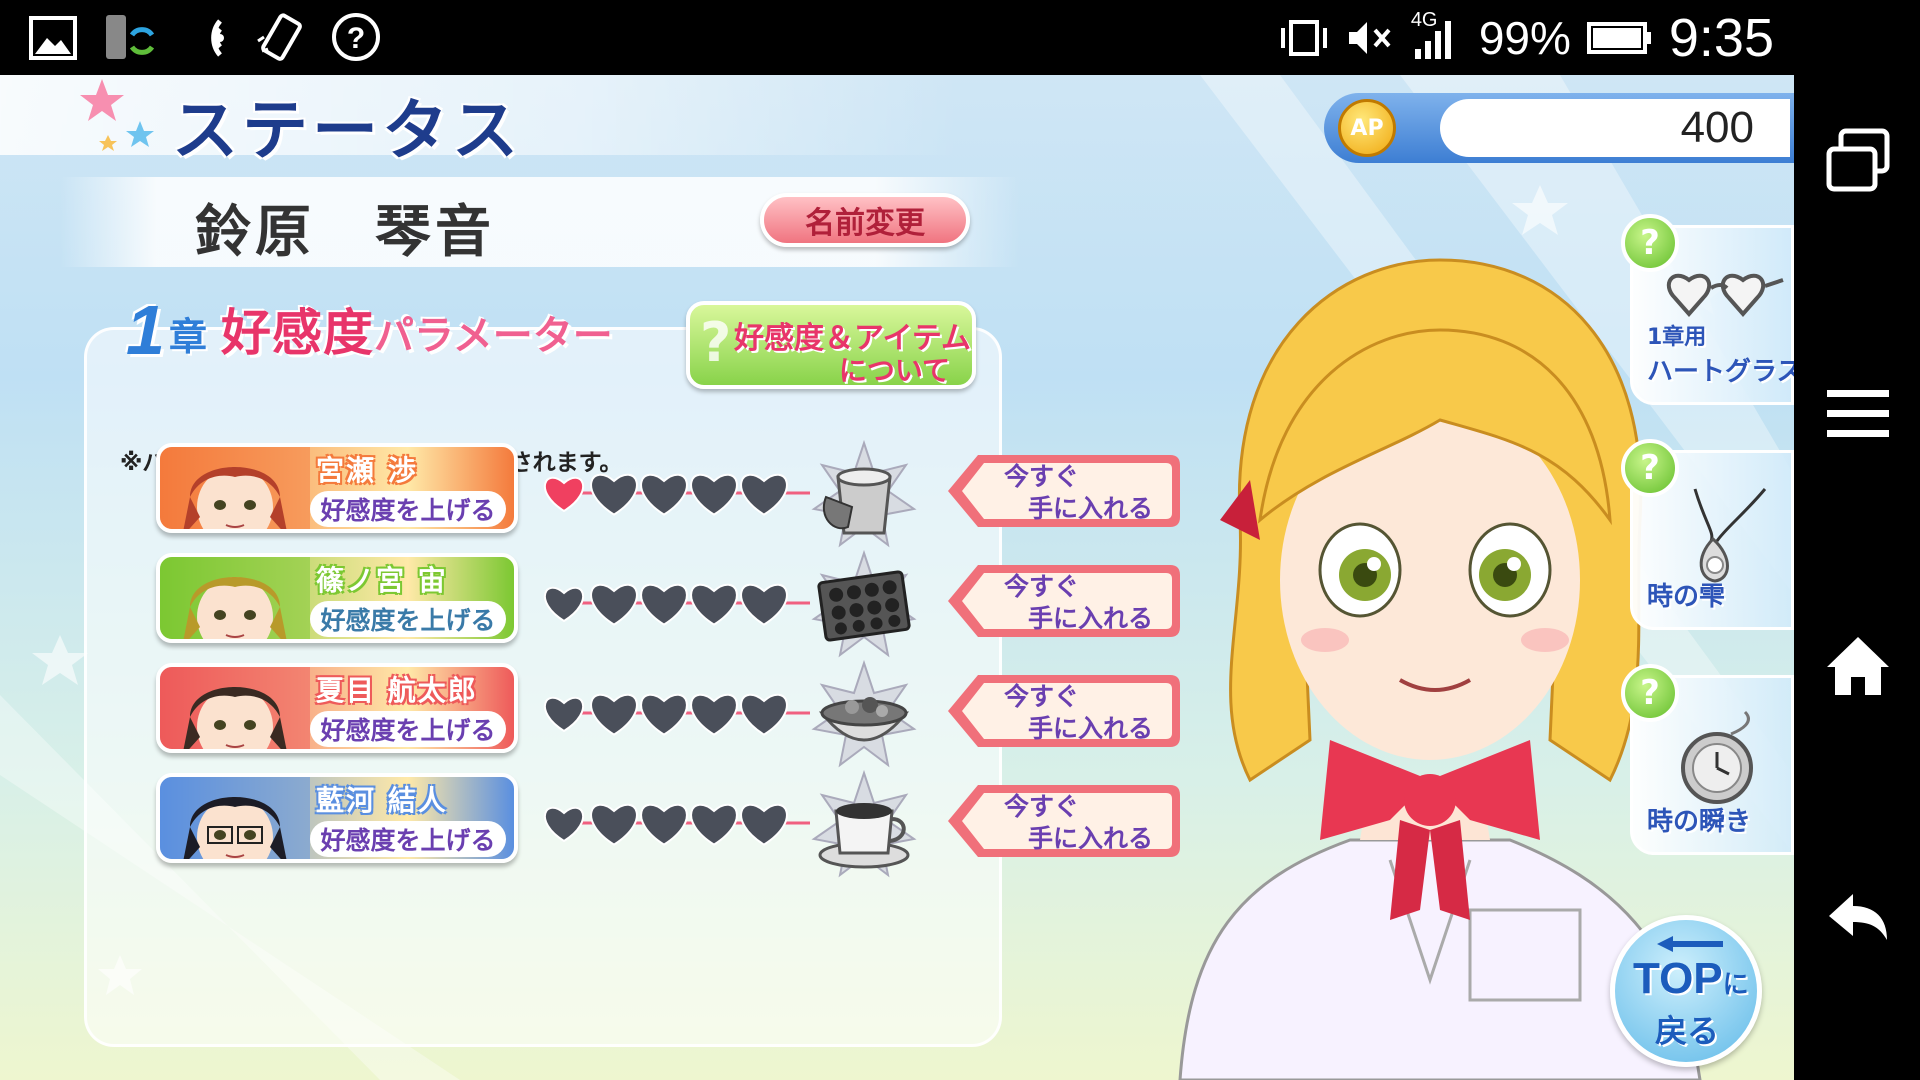 The height and width of the screenshot is (1080, 1920). I want to click on rotate-icon, so click(281, 38).